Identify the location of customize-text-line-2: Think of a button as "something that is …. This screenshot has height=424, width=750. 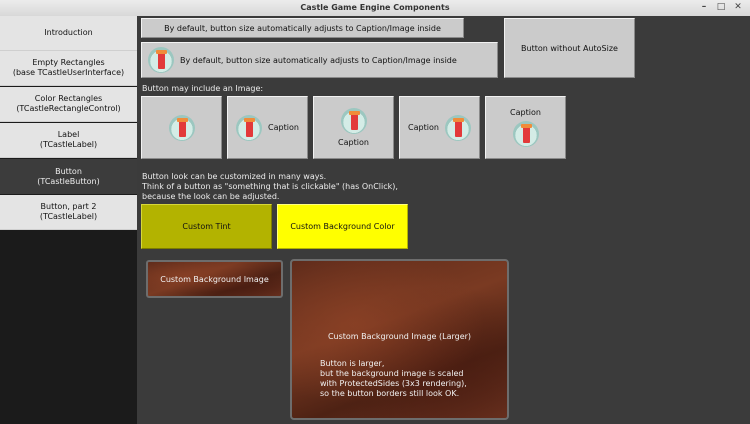
(270, 186).